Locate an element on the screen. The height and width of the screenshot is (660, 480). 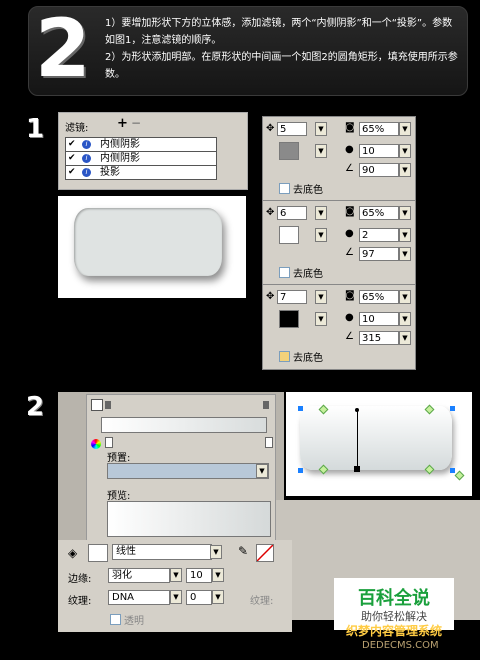
gradient-end-handle is located at coordinates (357, 469).